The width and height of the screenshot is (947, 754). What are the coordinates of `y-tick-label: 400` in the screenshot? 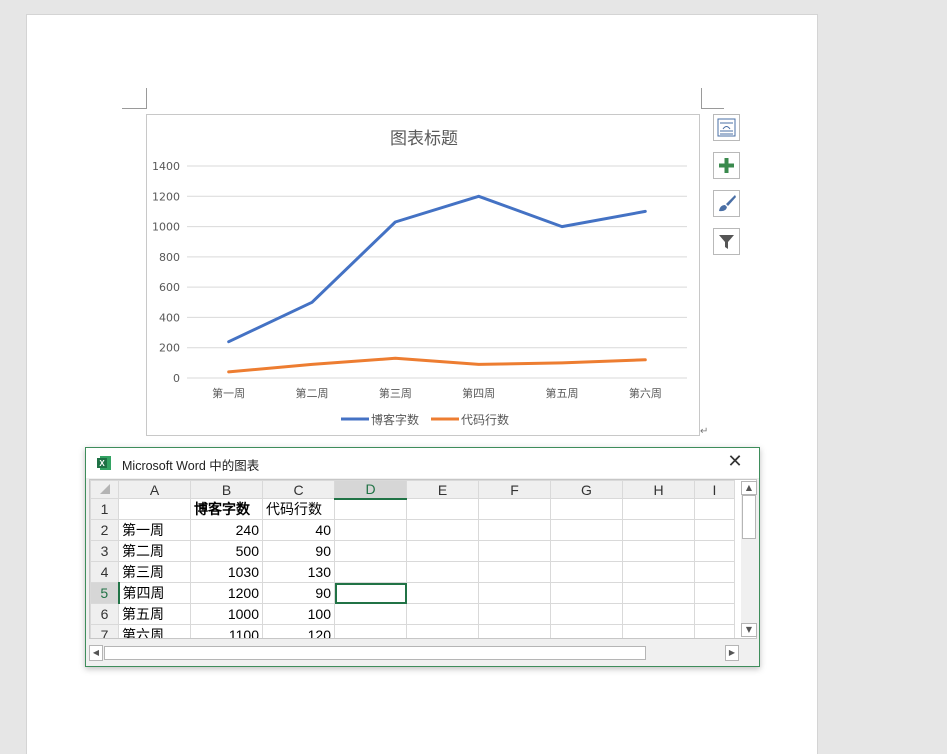 It's located at (169, 317).